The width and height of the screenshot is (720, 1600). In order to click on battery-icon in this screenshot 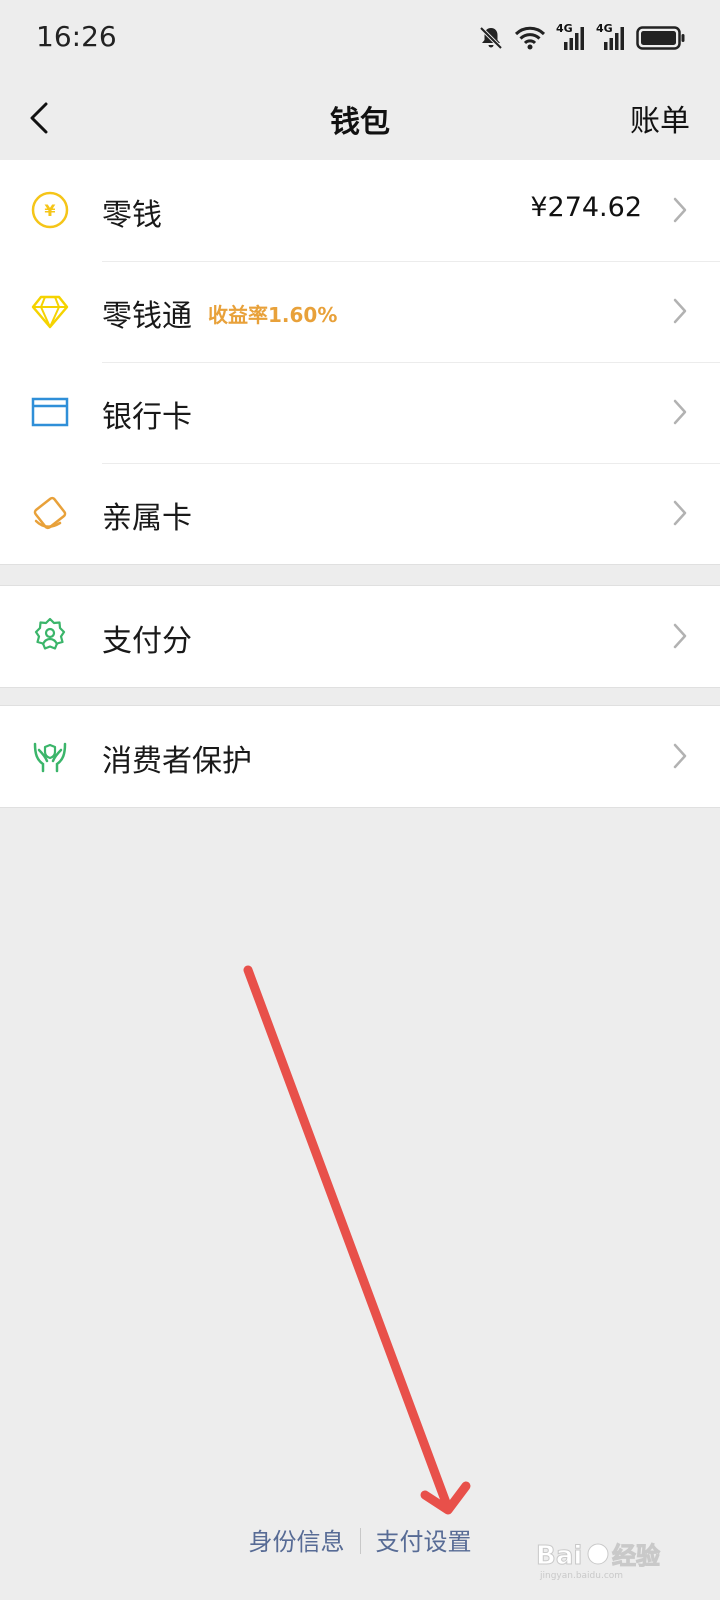, I will do `click(660, 38)`.